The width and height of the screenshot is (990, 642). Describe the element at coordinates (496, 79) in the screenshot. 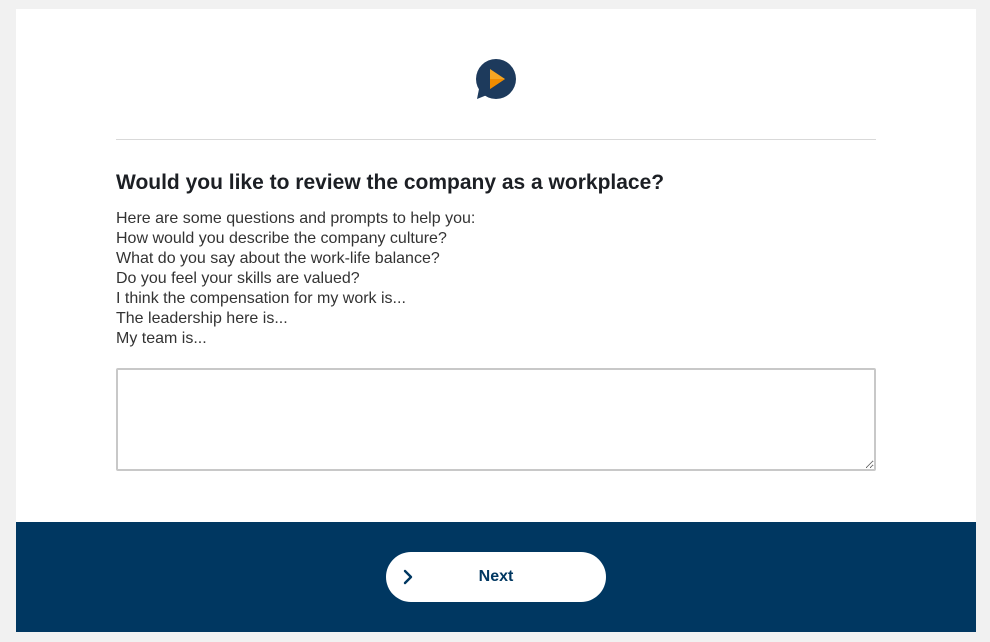

I see `chat-bubble-play-icon` at that location.